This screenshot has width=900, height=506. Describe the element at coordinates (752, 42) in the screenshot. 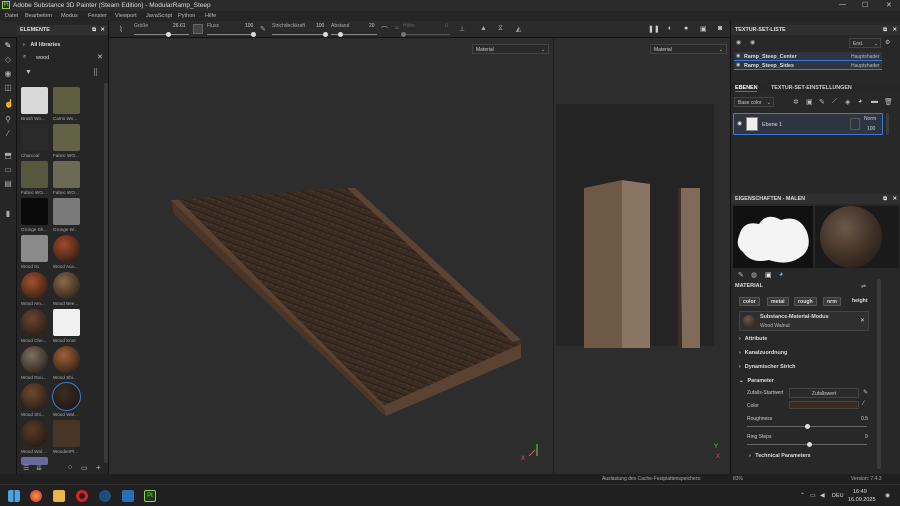

I see `visibility-all-icon: ◉` at that location.